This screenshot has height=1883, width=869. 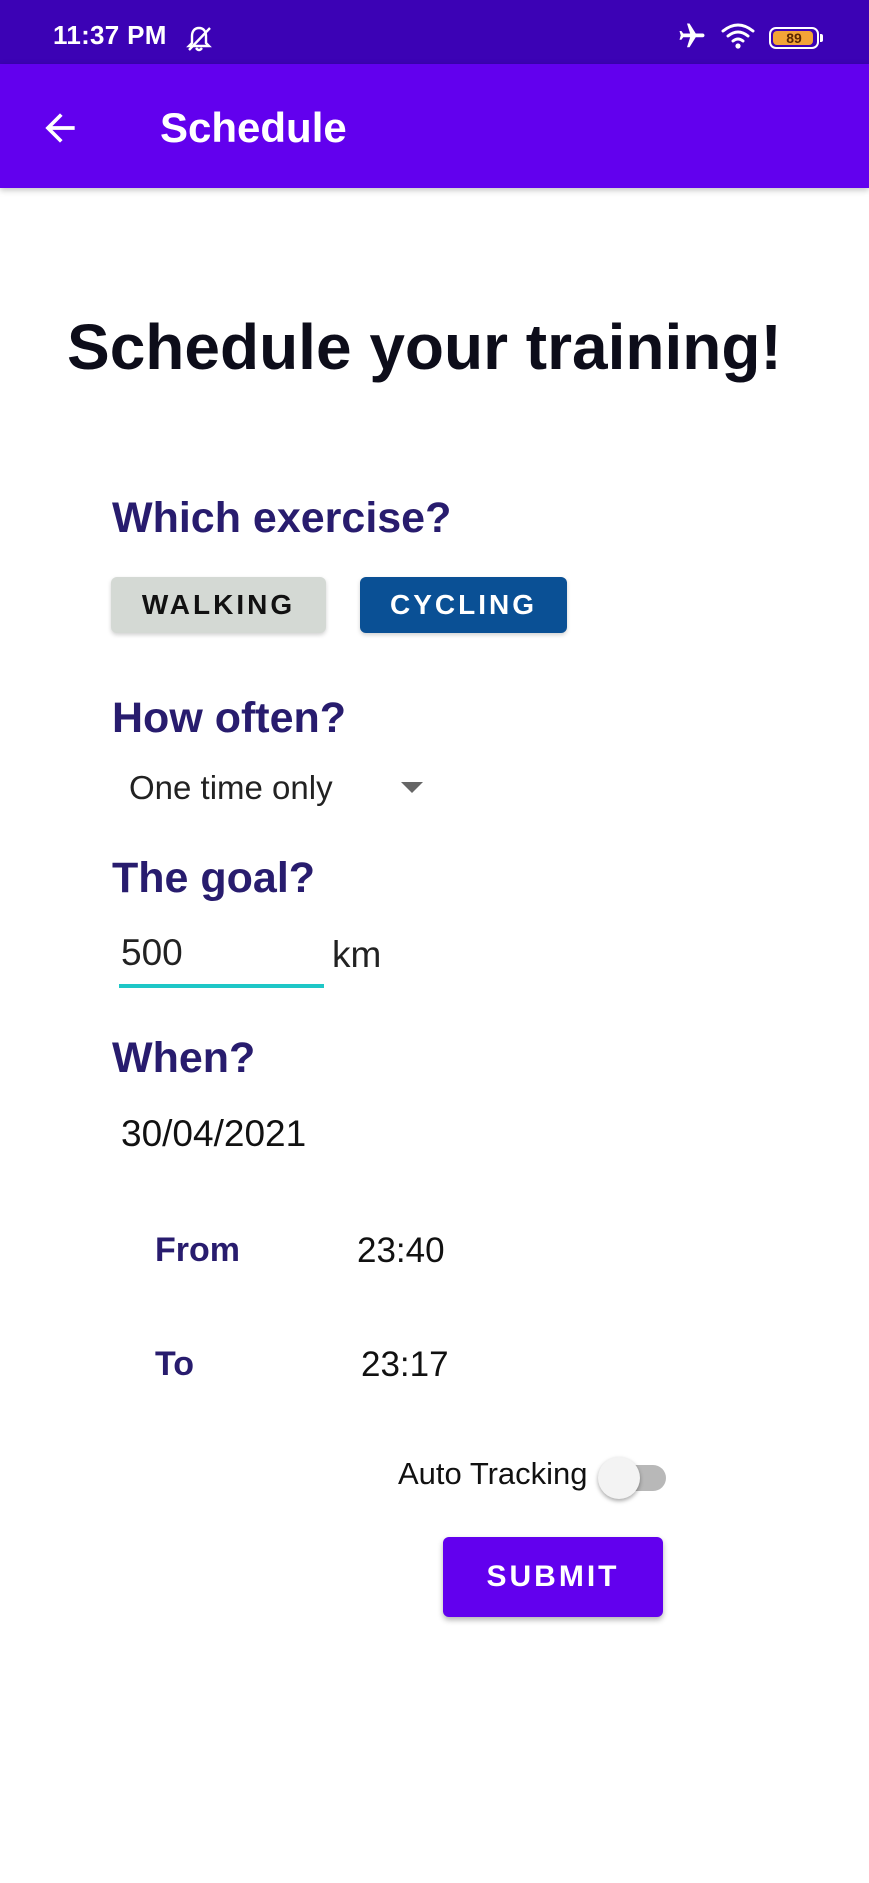 I want to click on arrow-back-icon, so click(x=60, y=128).